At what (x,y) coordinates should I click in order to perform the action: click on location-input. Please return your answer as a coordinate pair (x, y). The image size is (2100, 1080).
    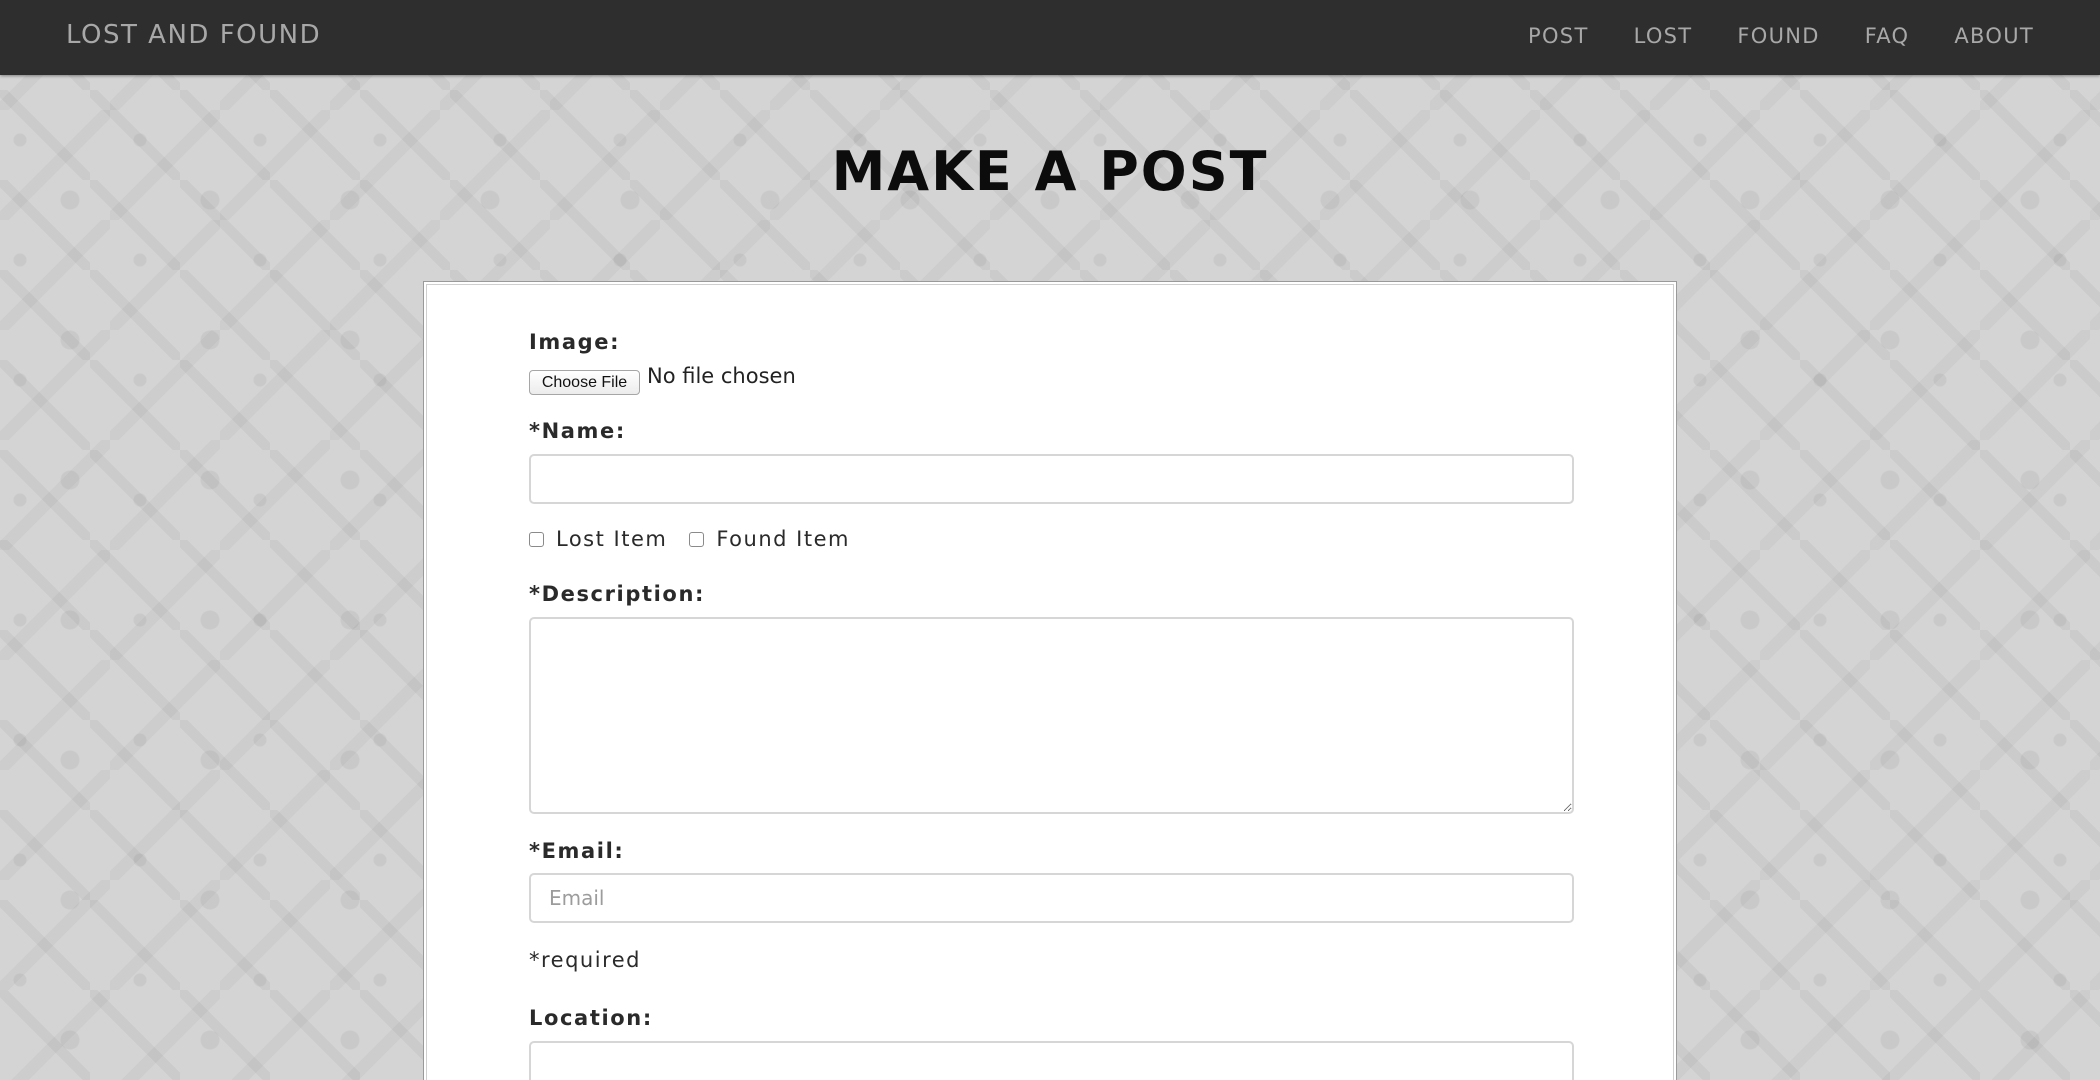
    Looking at the image, I should click on (1051, 1060).